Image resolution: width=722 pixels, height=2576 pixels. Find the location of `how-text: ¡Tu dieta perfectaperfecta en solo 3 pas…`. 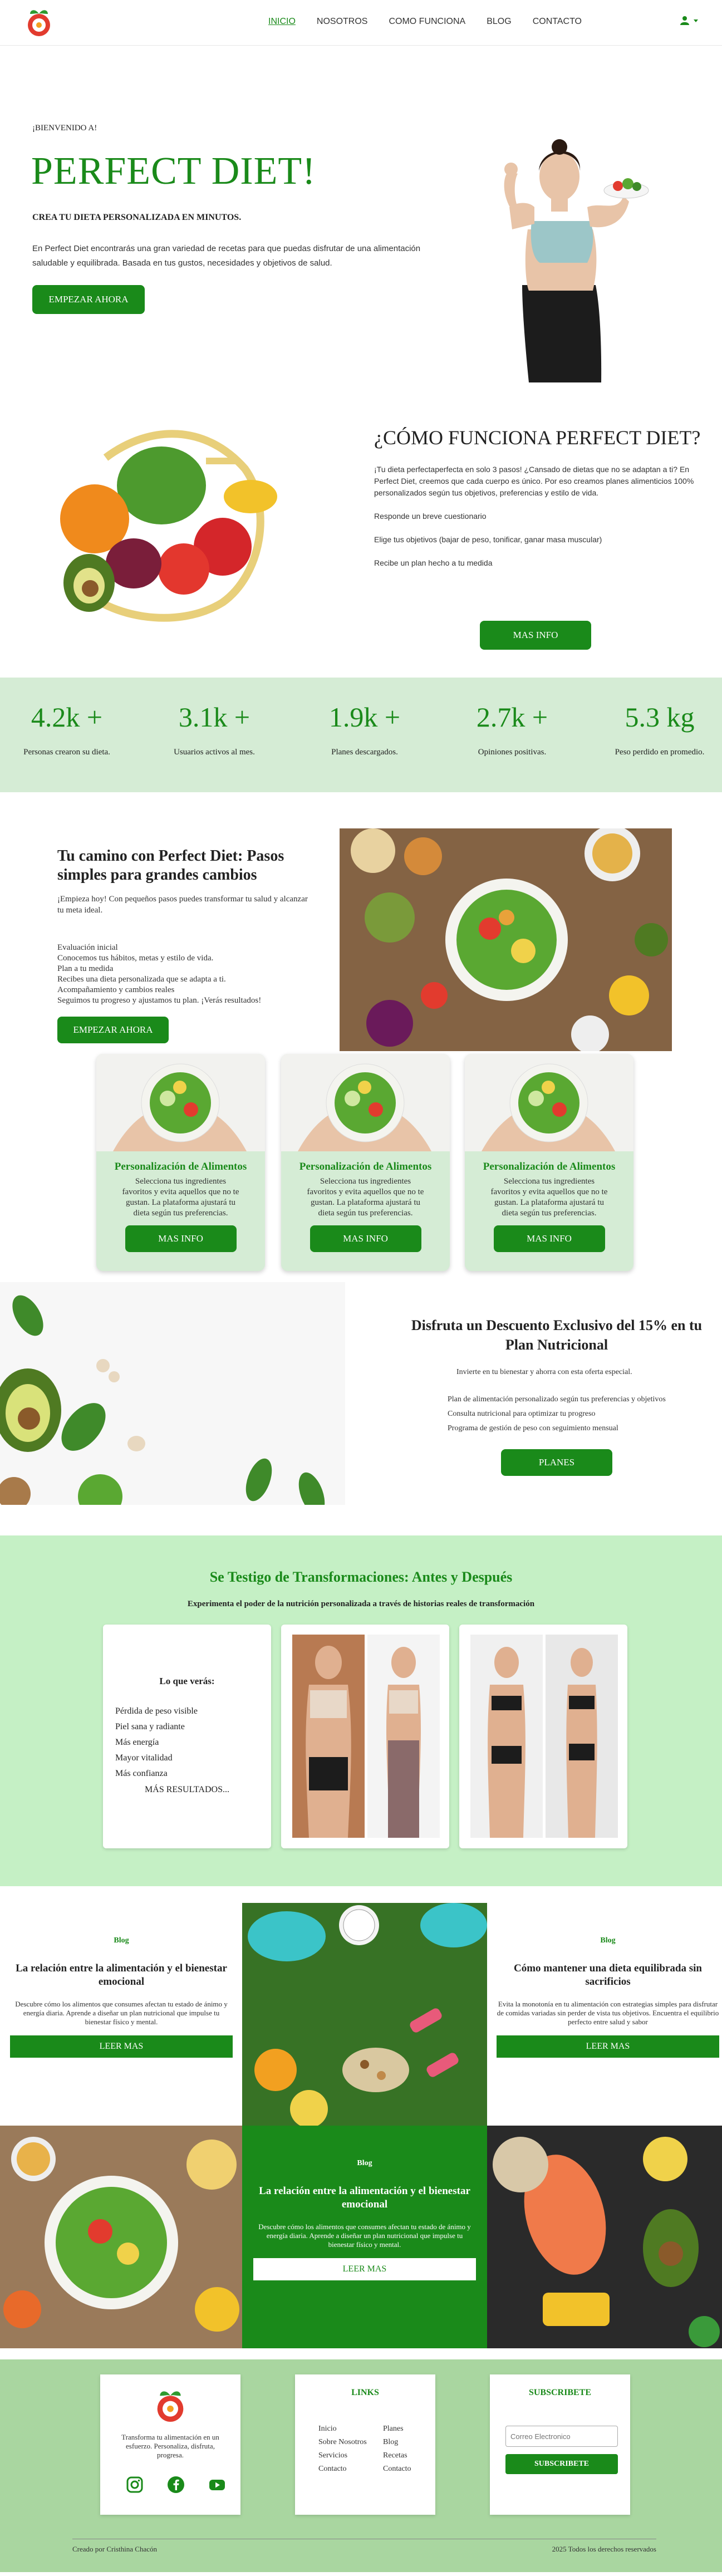

how-text: ¡Tu dieta perfectaperfecta en solo 3 pas… is located at coordinates (538, 522).